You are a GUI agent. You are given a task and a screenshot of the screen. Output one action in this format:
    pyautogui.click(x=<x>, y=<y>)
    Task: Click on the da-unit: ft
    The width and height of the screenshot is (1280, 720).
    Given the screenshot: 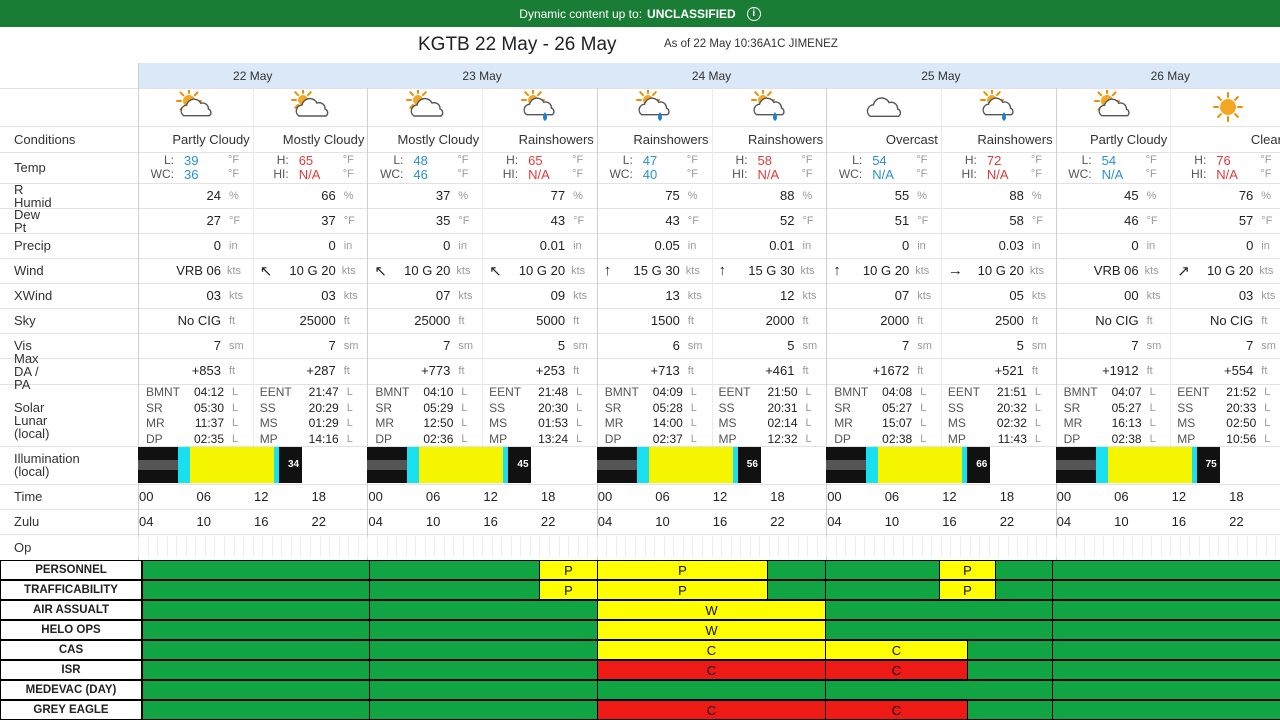 What is the action you would take?
    pyautogui.click(x=690, y=371)
    